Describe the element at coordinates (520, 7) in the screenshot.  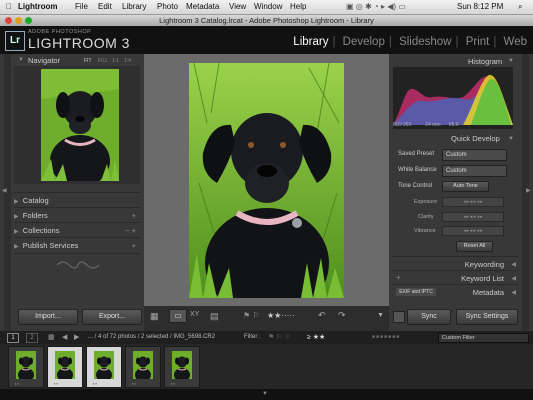
I see `spotlight-icon: ⌕` at that location.